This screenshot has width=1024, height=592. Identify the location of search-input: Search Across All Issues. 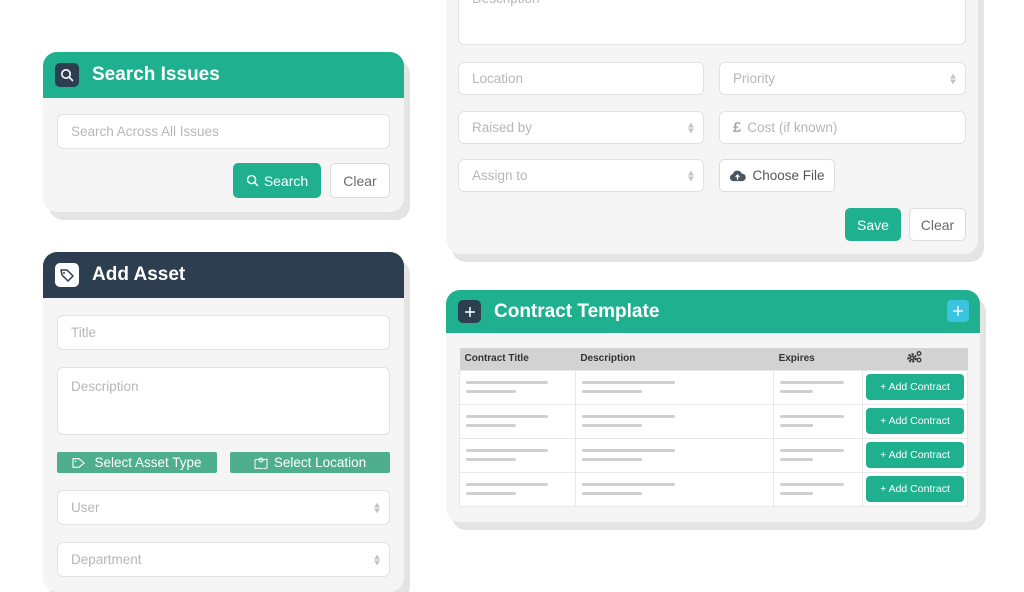
(223, 131).